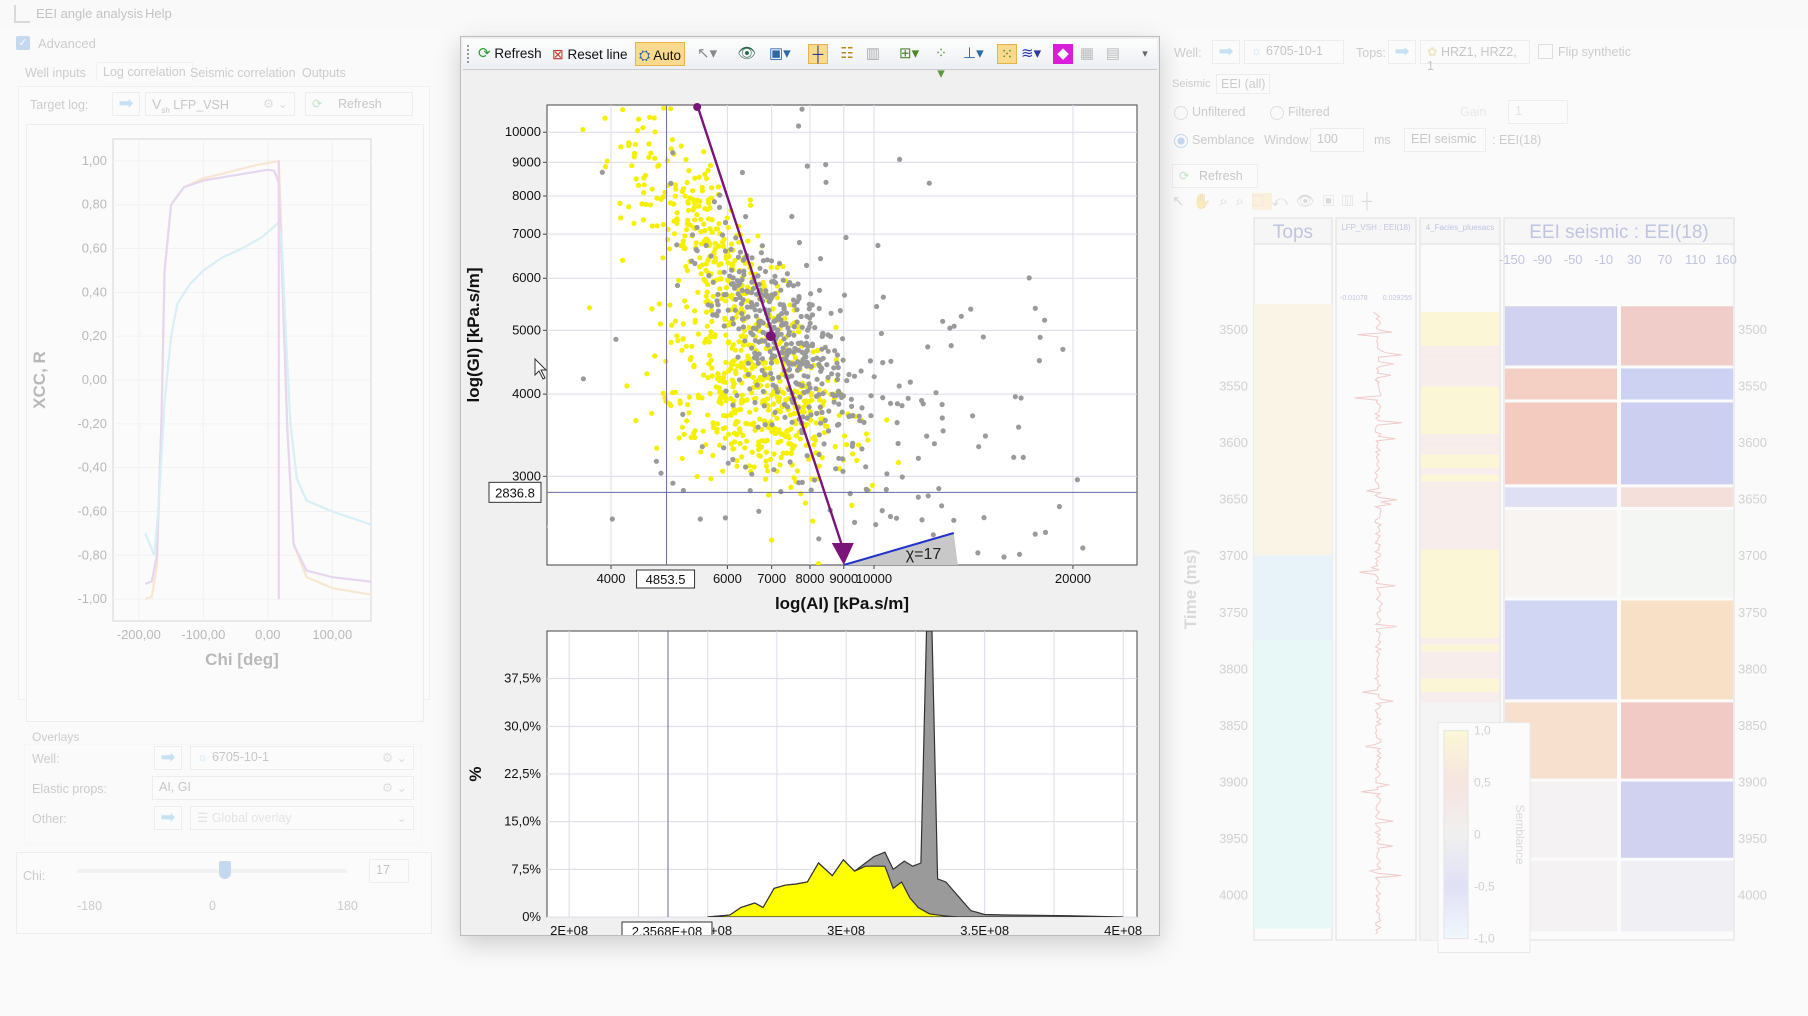 Image resolution: width=1808 pixels, height=1016 pixels. What do you see at coordinates (1475, 56) in the screenshot?
I see `tops-select: ✿ HRZ1, HRZ2, 1` at bounding box center [1475, 56].